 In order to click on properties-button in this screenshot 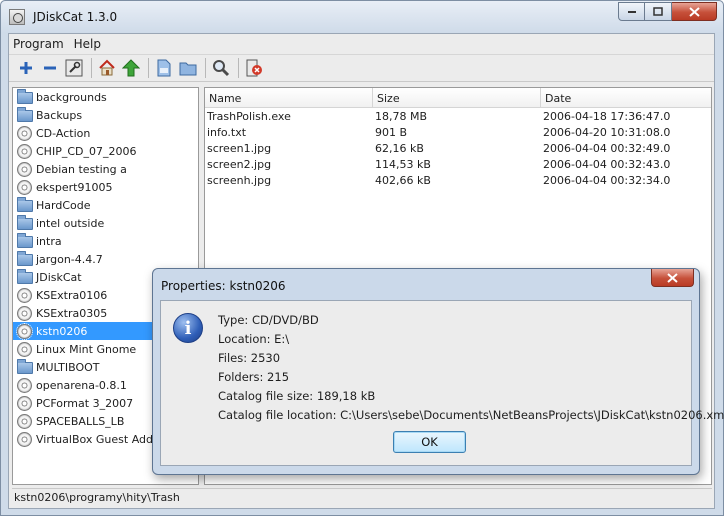, I will do `click(74, 68)`.